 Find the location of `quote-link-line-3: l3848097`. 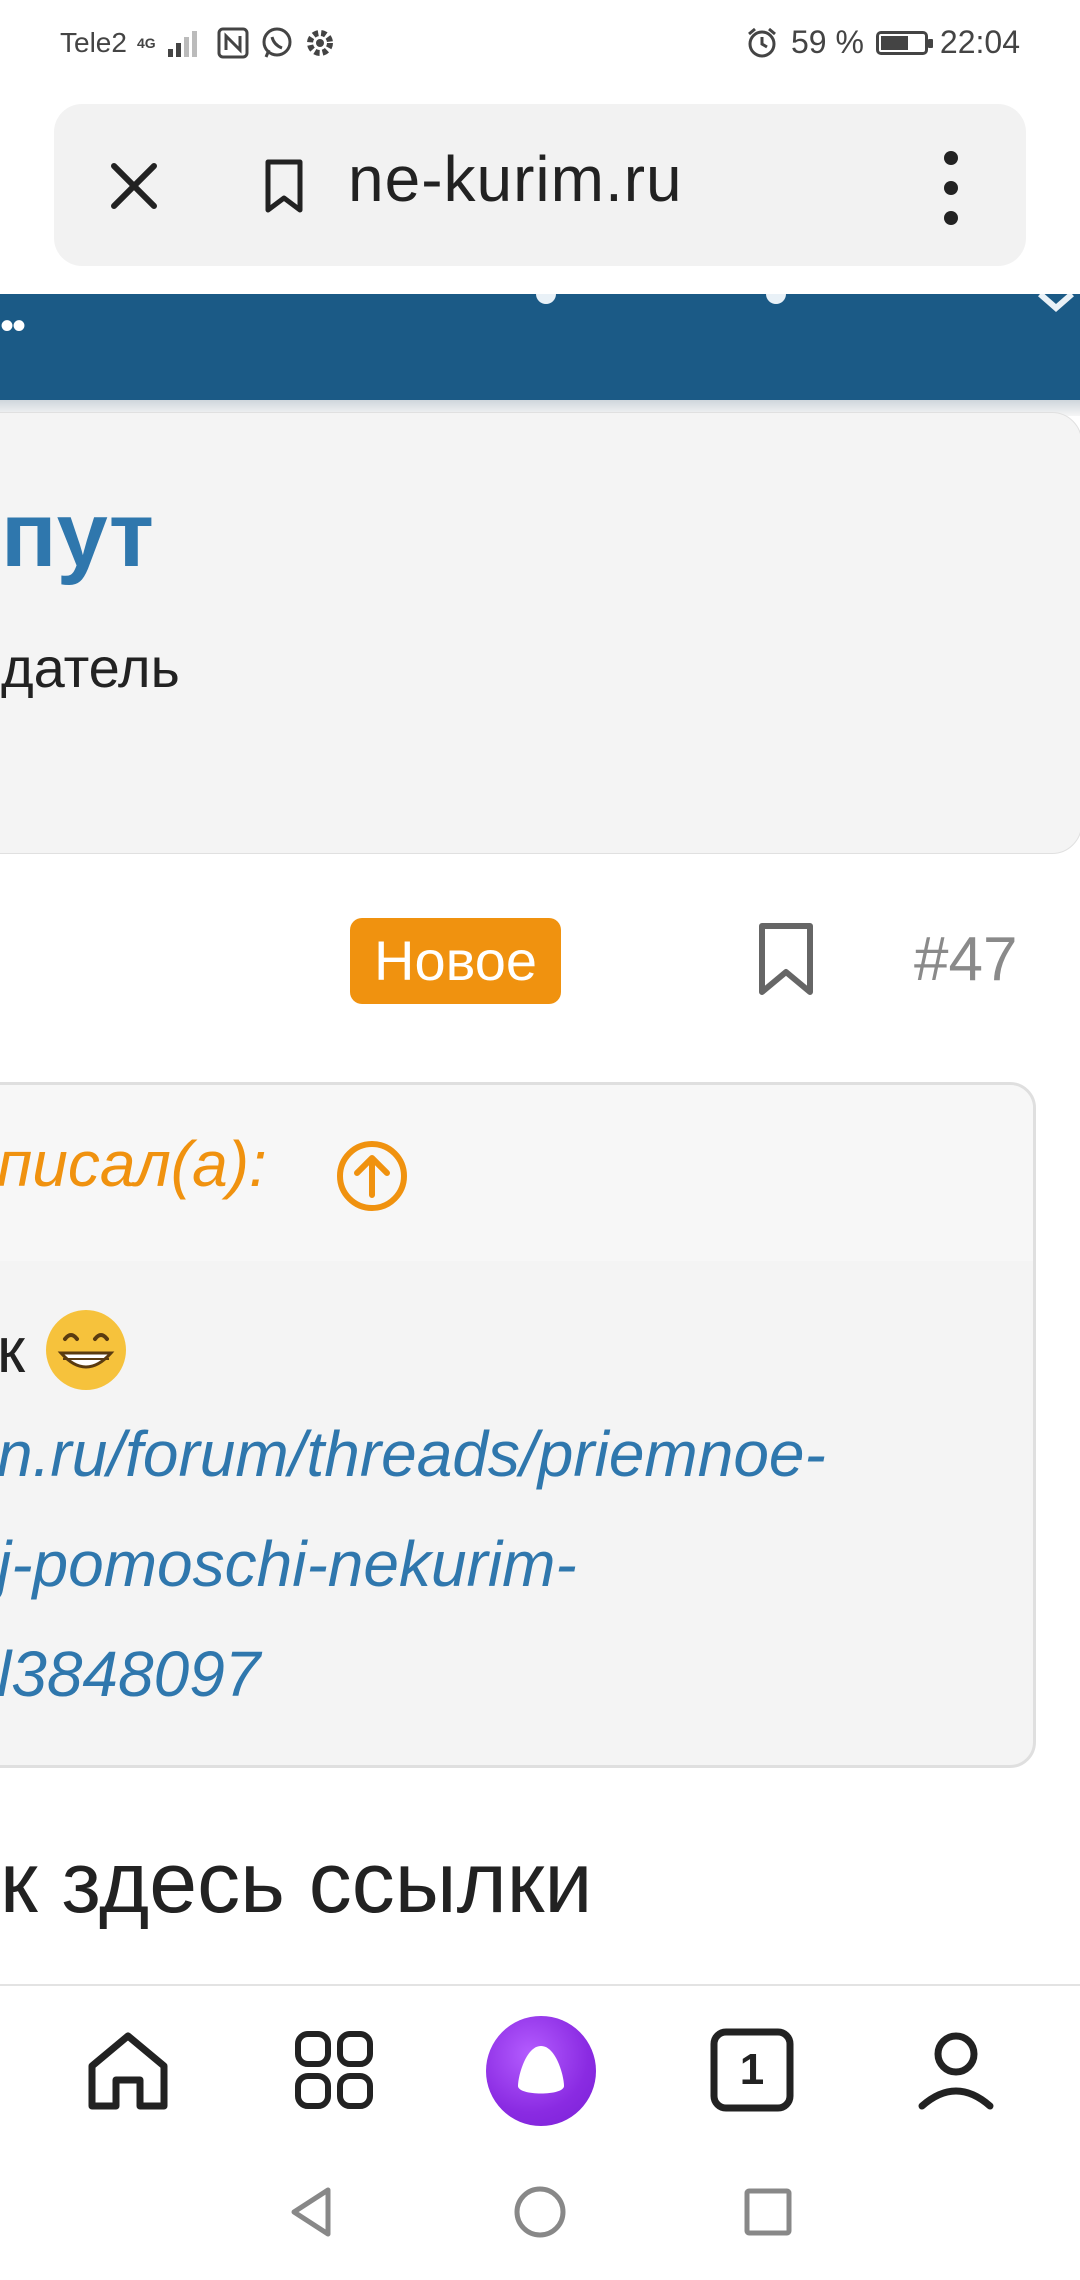

quote-link-line-3: l3848097 is located at coordinates (130, 1674).